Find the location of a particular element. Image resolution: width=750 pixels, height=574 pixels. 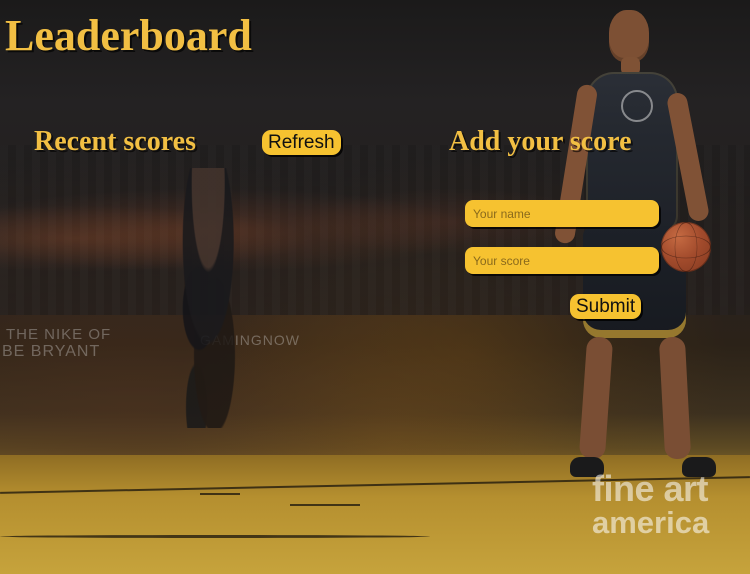

watermark-line-2: america is located at coordinates (651, 523).